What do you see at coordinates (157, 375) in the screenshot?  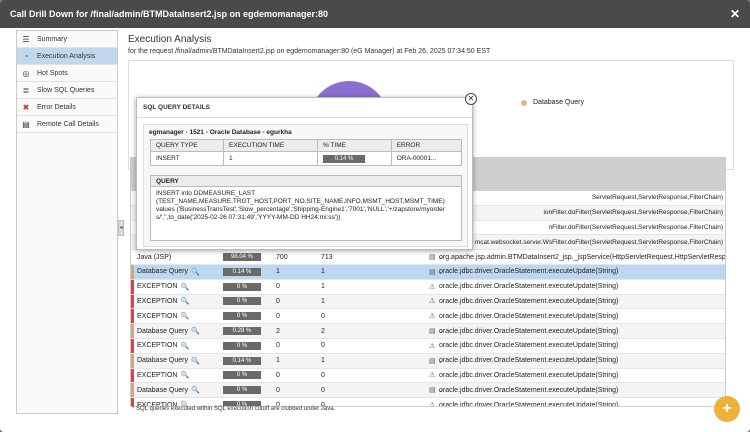 I see `row-type: EXCEPTION` at bounding box center [157, 375].